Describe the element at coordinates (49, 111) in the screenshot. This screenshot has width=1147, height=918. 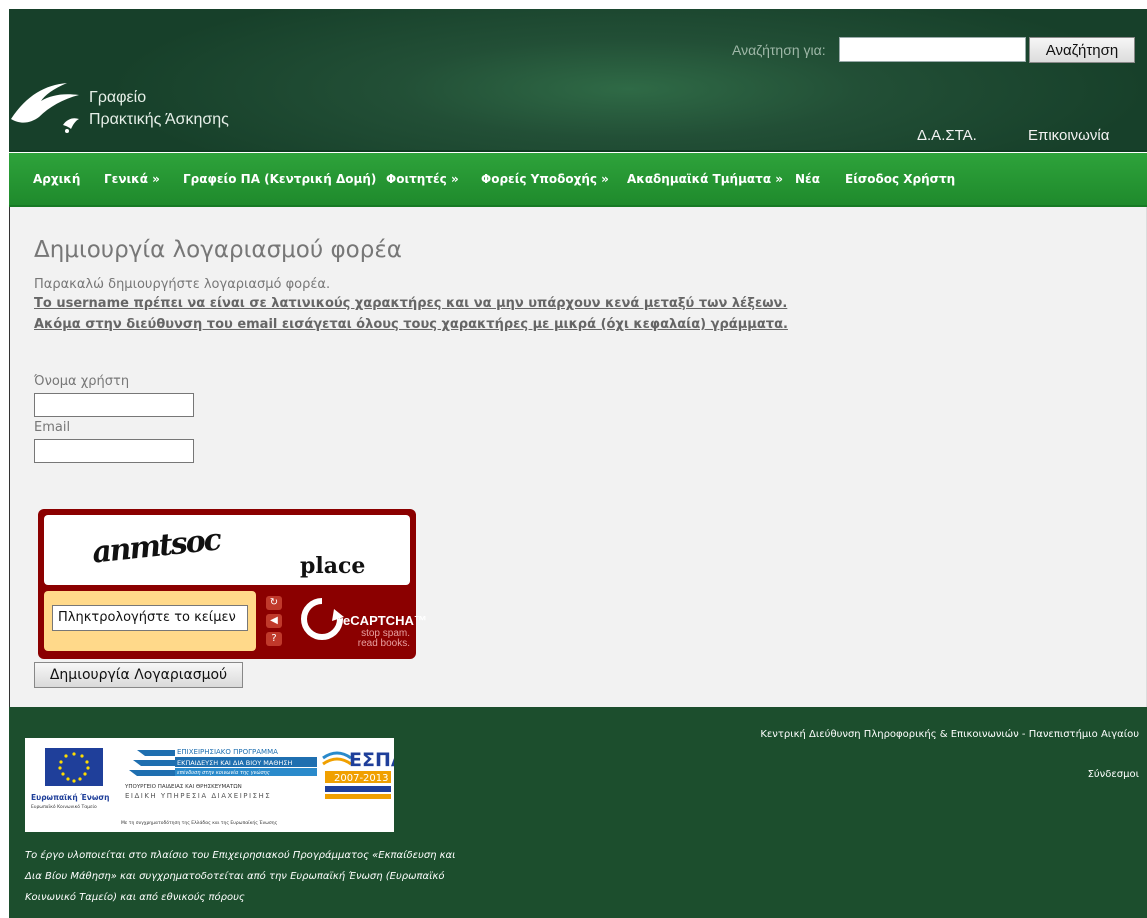
I see `swallow-logo-icon` at that location.